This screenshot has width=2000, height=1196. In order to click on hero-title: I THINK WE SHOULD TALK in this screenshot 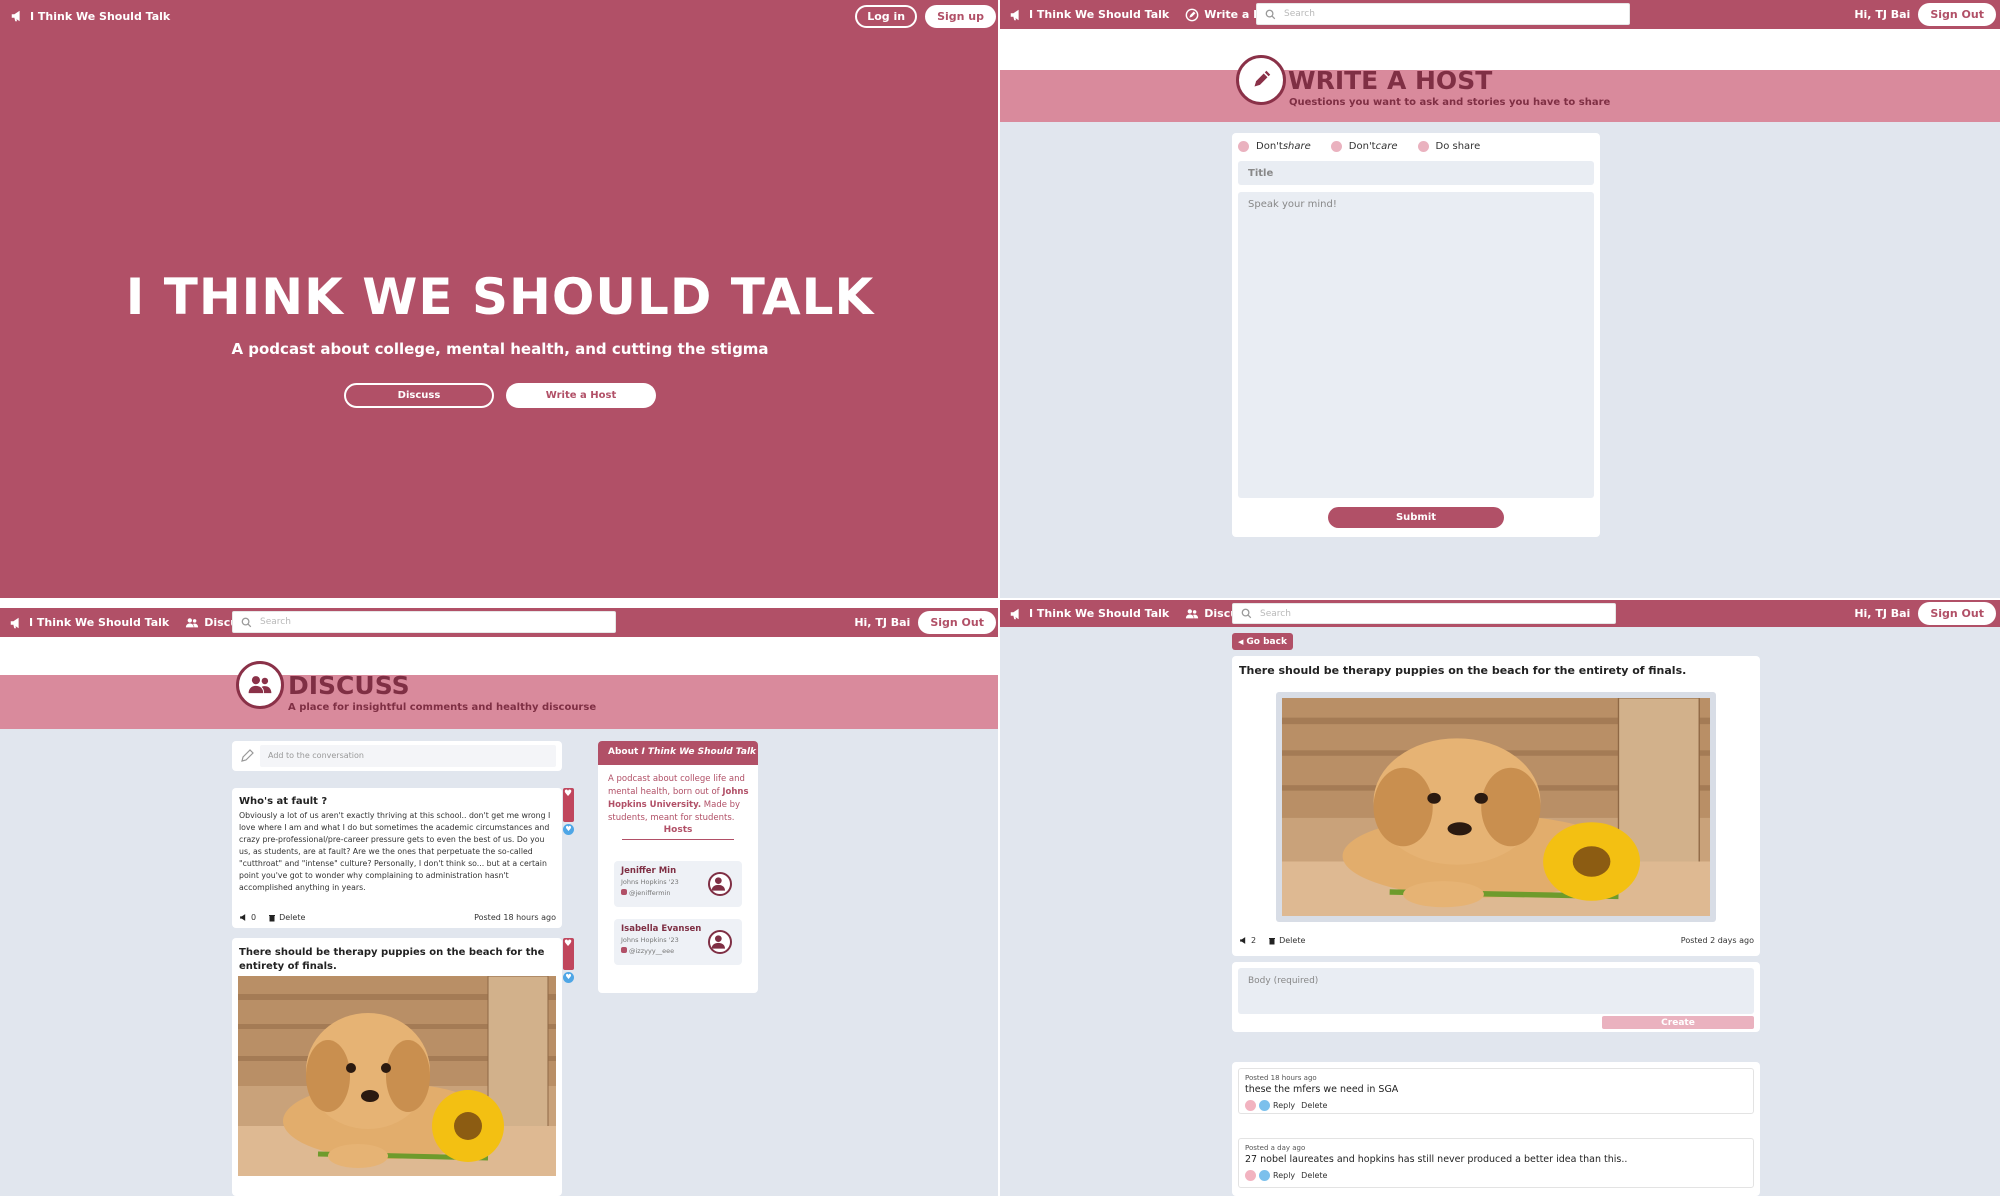, I will do `click(500, 297)`.